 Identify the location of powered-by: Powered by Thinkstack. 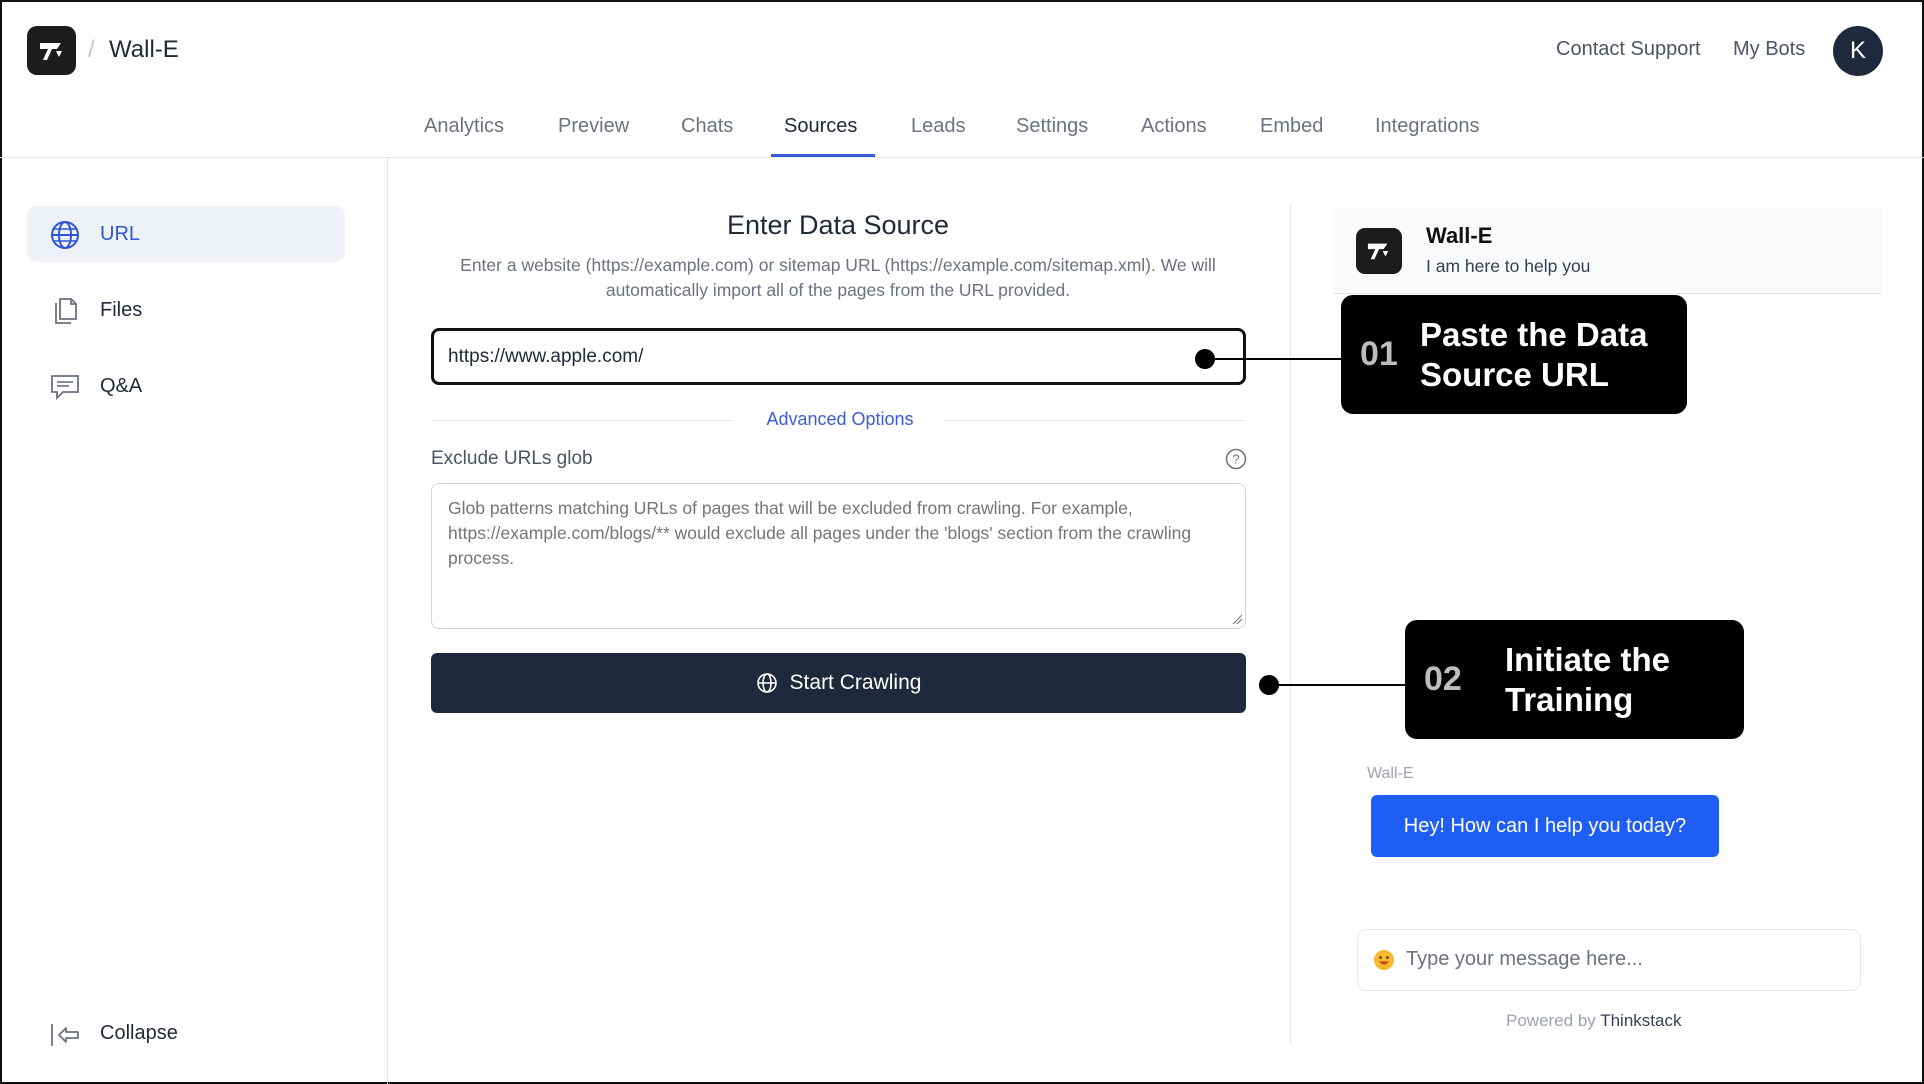
(1593, 1021).